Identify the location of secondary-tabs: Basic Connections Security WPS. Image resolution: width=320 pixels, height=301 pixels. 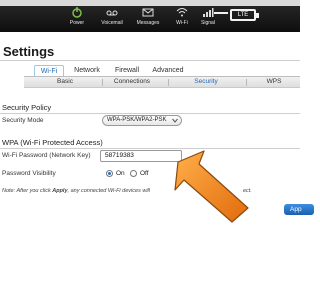
(162, 82).